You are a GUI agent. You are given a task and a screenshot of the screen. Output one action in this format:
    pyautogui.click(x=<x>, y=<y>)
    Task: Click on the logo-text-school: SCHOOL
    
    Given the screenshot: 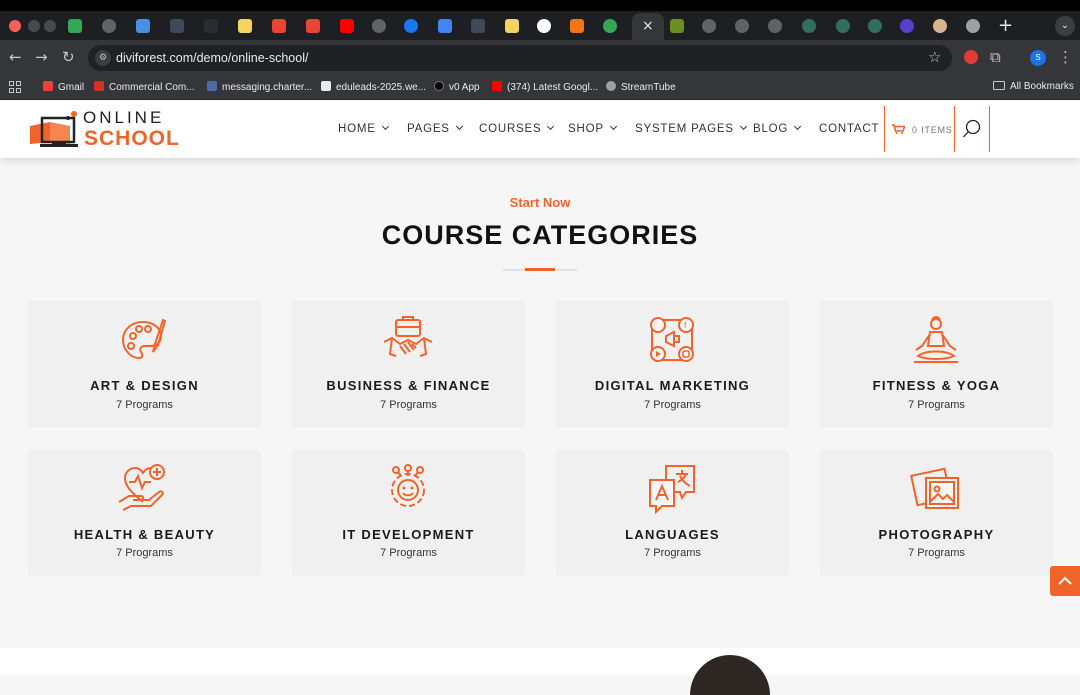 What is the action you would take?
    pyautogui.click(x=132, y=138)
    